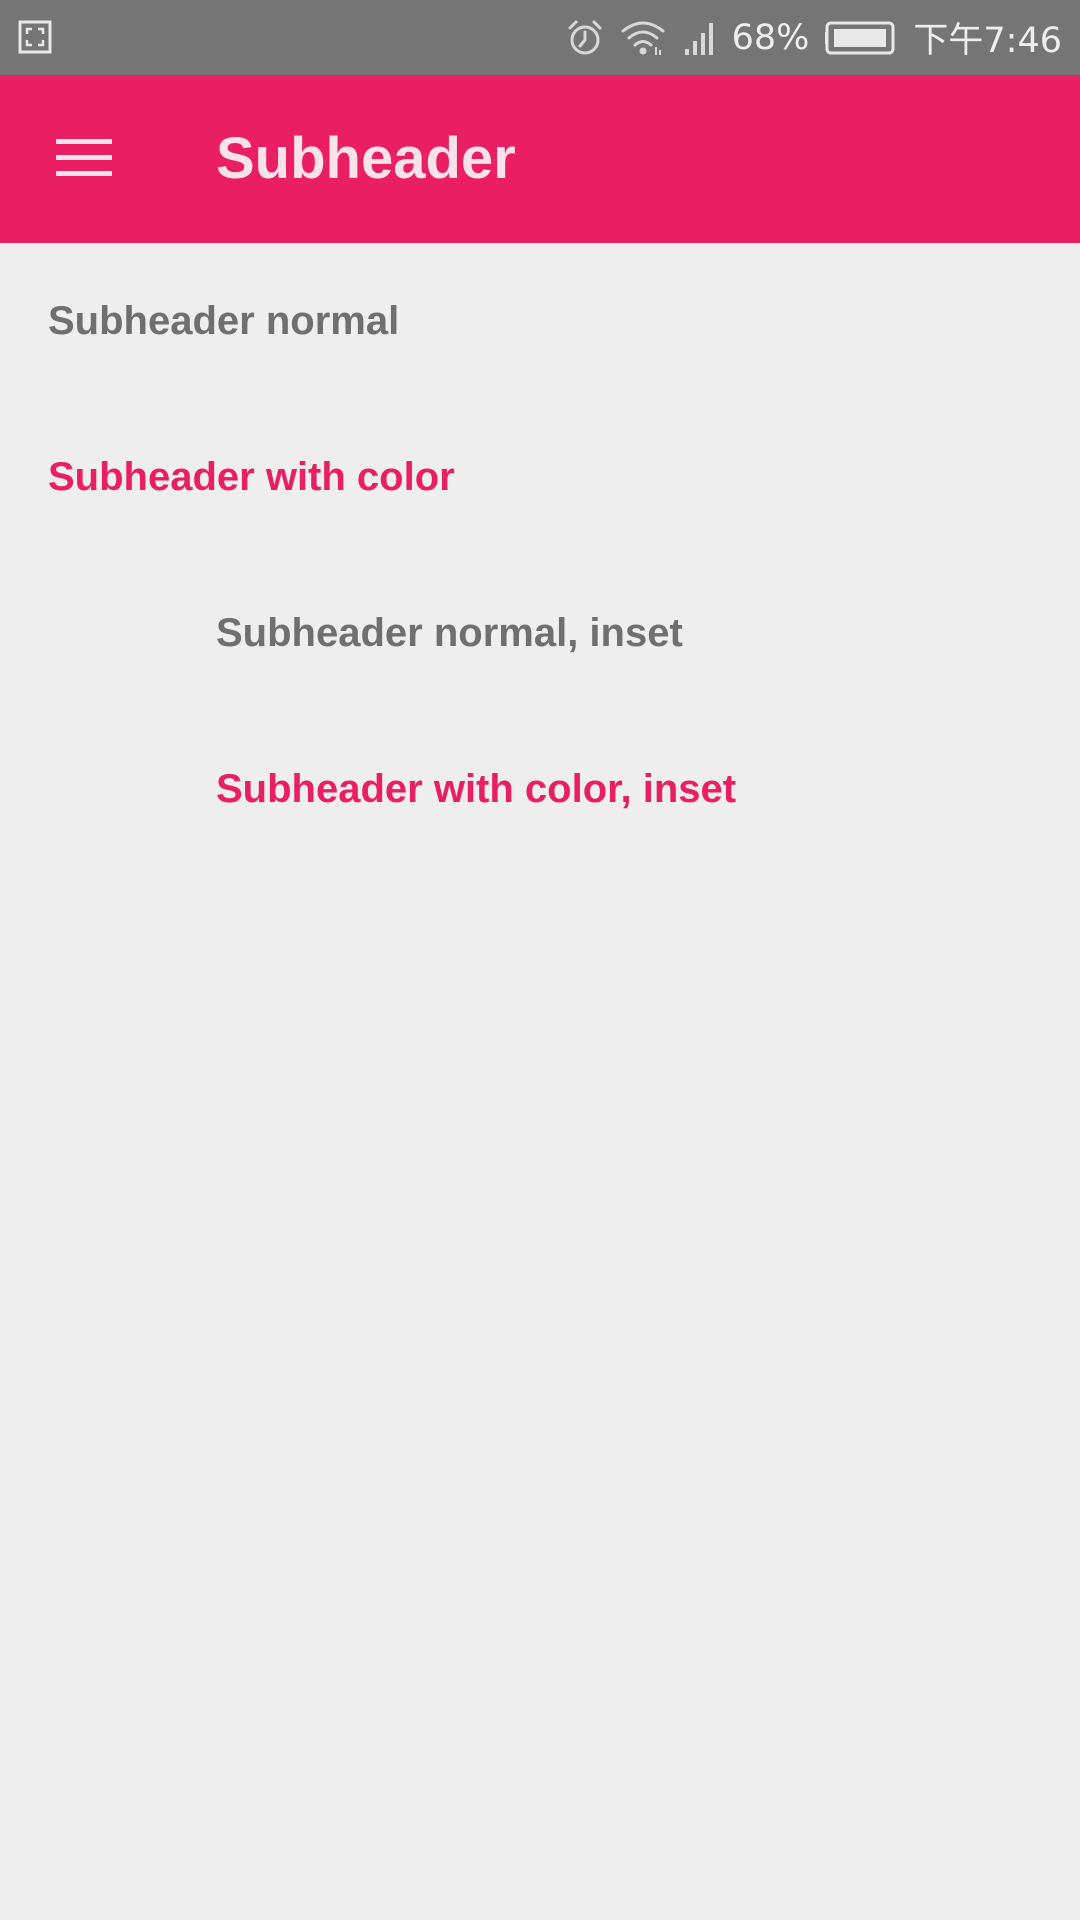  What do you see at coordinates (449, 633) in the screenshot?
I see `subheader-normal-inset: Subheader normal, inset` at bounding box center [449, 633].